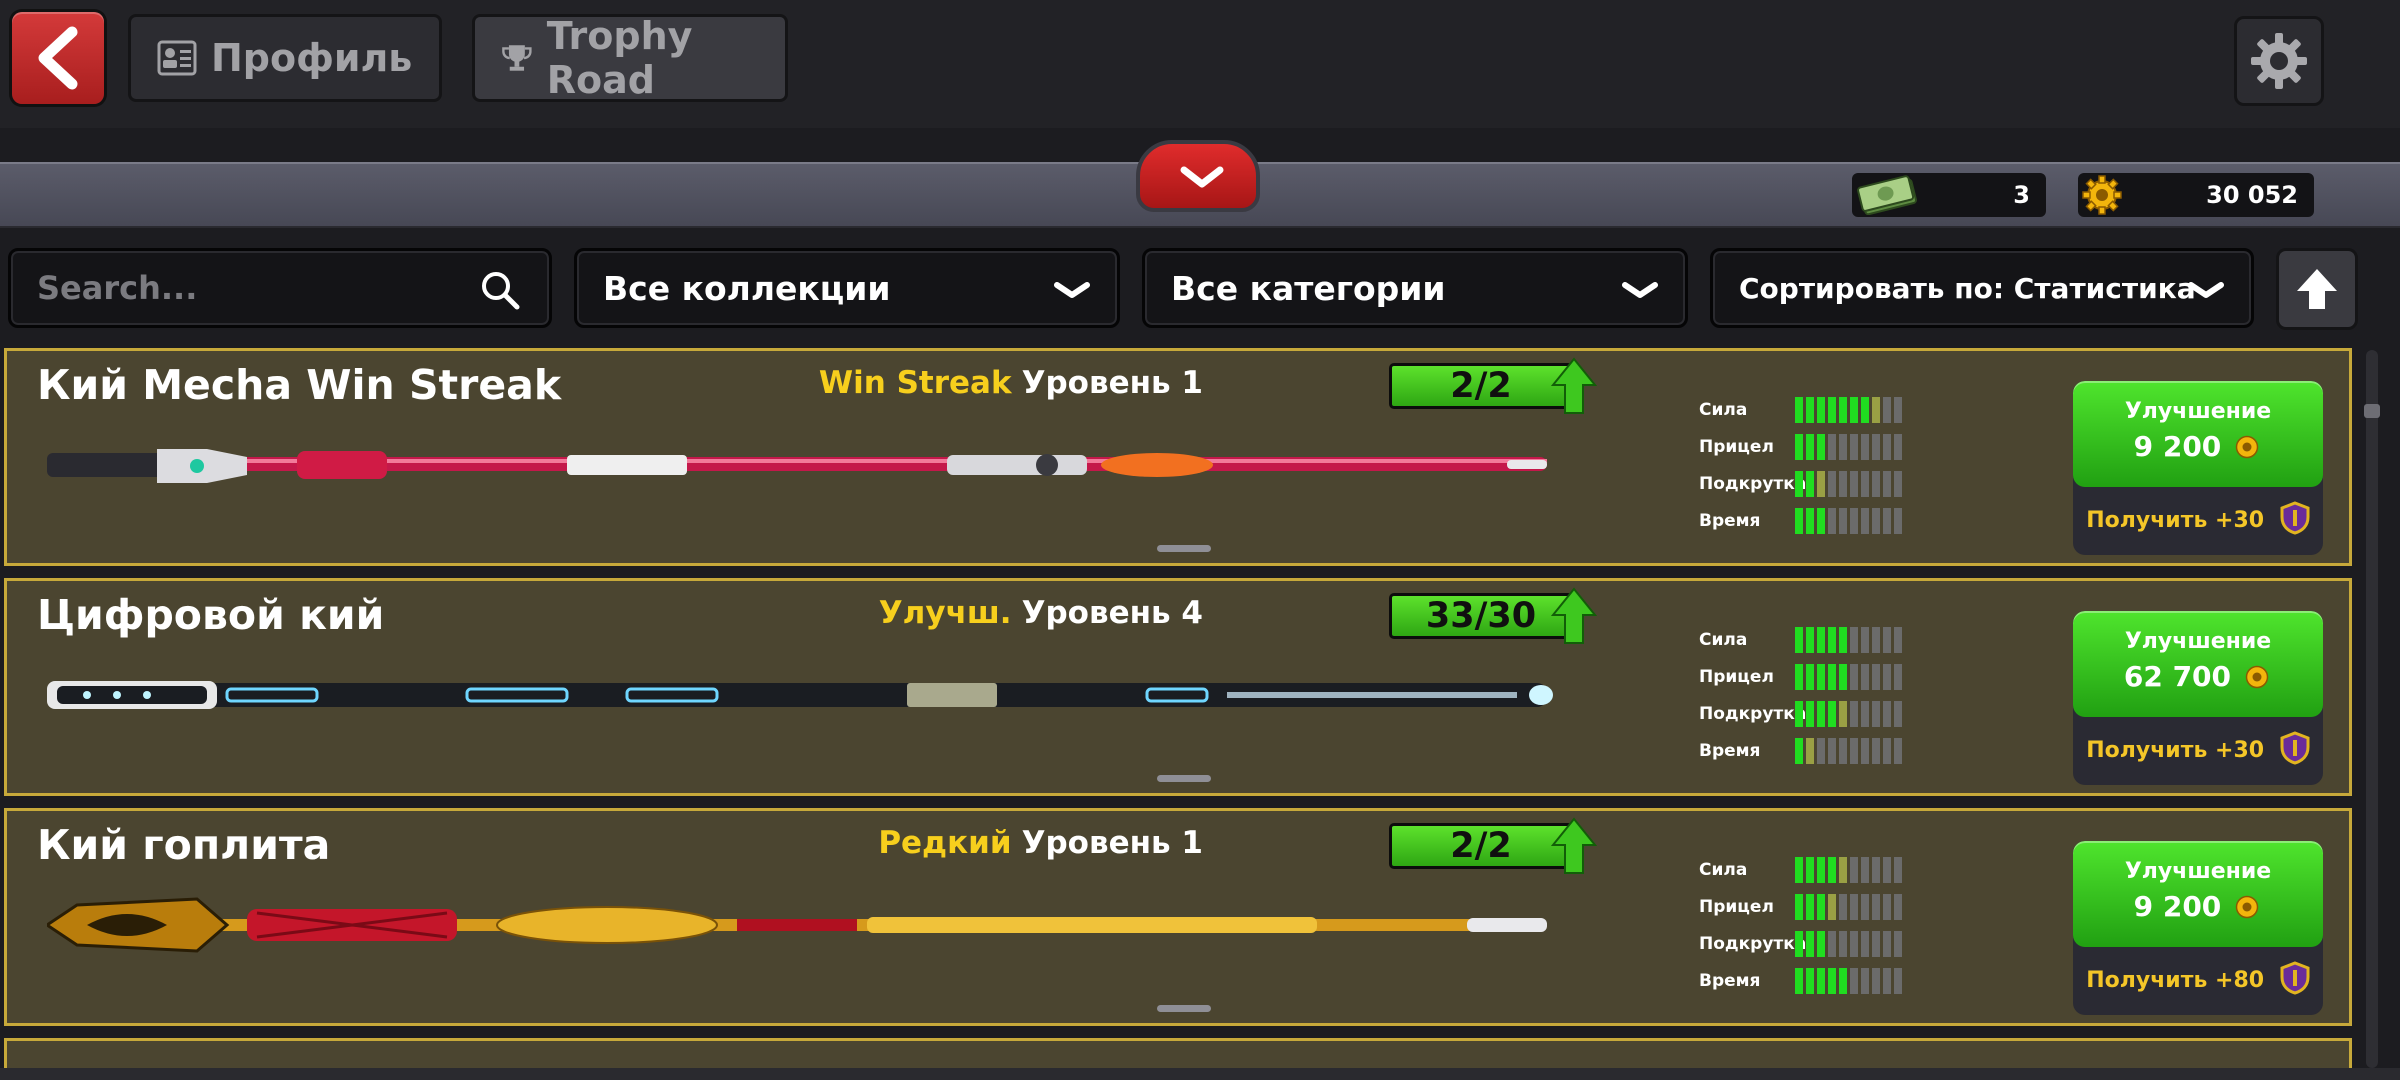 This screenshot has height=1080, width=2400. What do you see at coordinates (2279, 61) in the screenshot?
I see `settings-button` at bounding box center [2279, 61].